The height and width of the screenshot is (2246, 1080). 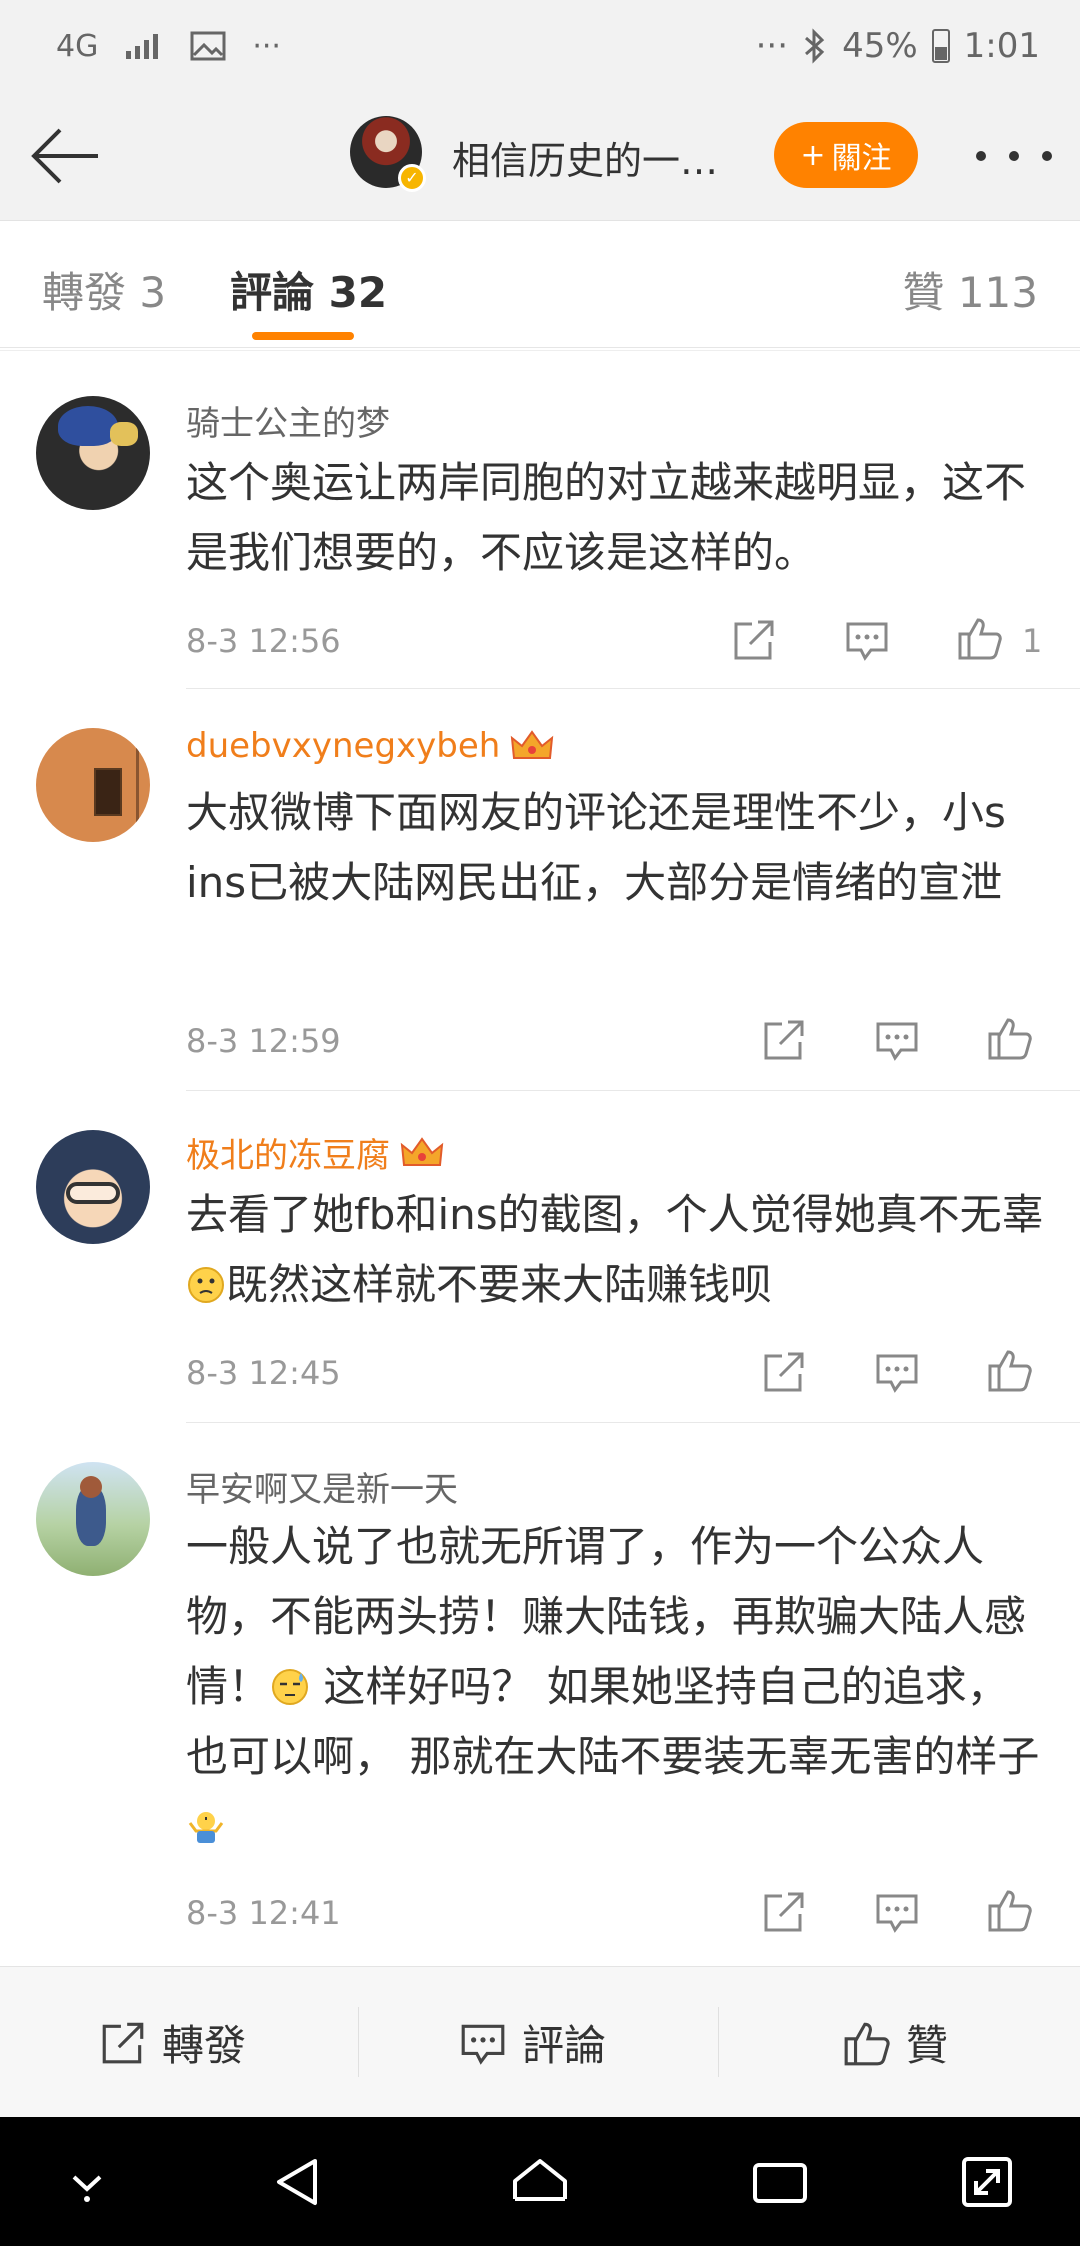 What do you see at coordinates (940, 46) in the screenshot?
I see `battery-icon` at bounding box center [940, 46].